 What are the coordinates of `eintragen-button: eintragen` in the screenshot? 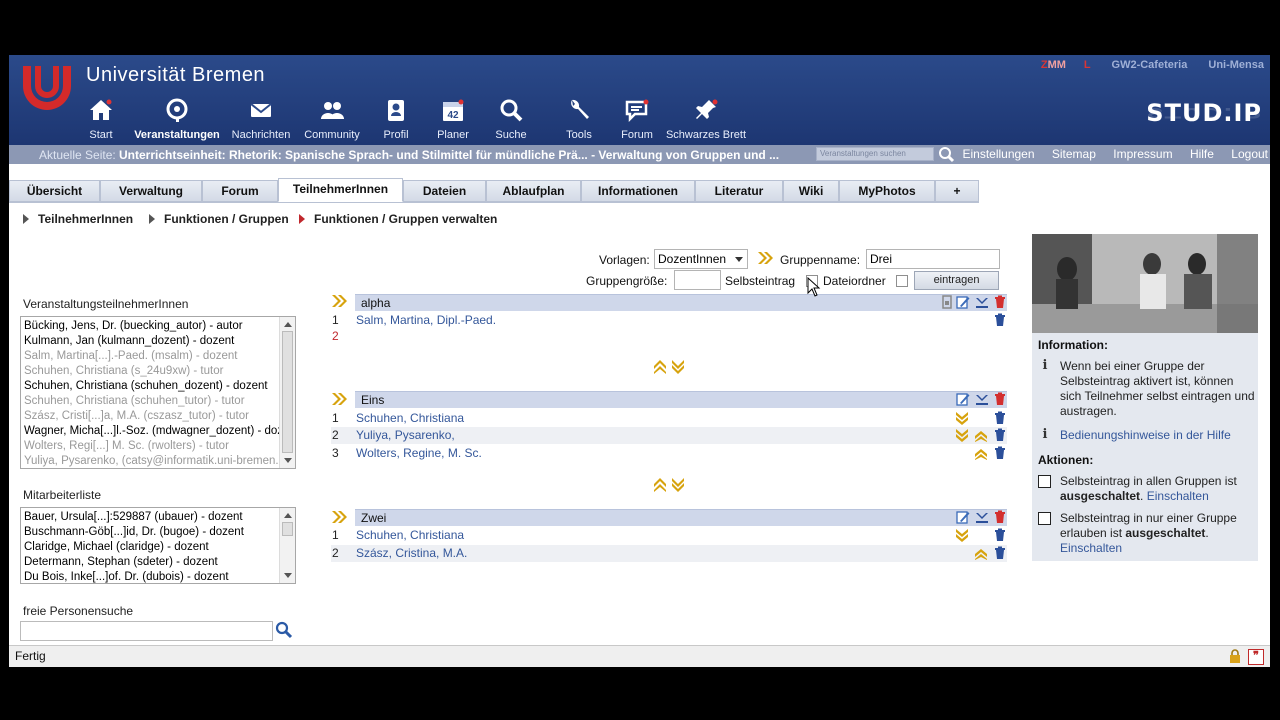 It's located at (956, 280).